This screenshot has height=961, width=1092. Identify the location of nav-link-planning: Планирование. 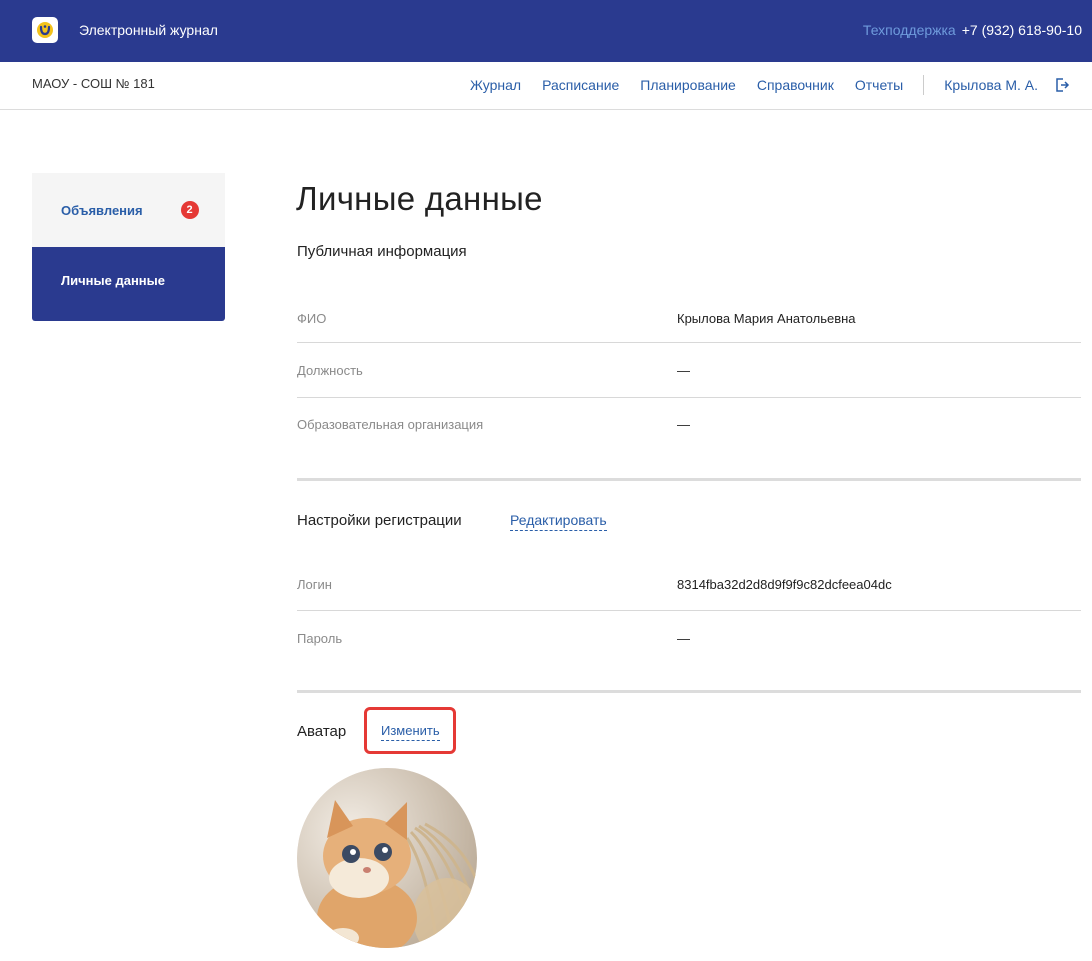
(688, 85).